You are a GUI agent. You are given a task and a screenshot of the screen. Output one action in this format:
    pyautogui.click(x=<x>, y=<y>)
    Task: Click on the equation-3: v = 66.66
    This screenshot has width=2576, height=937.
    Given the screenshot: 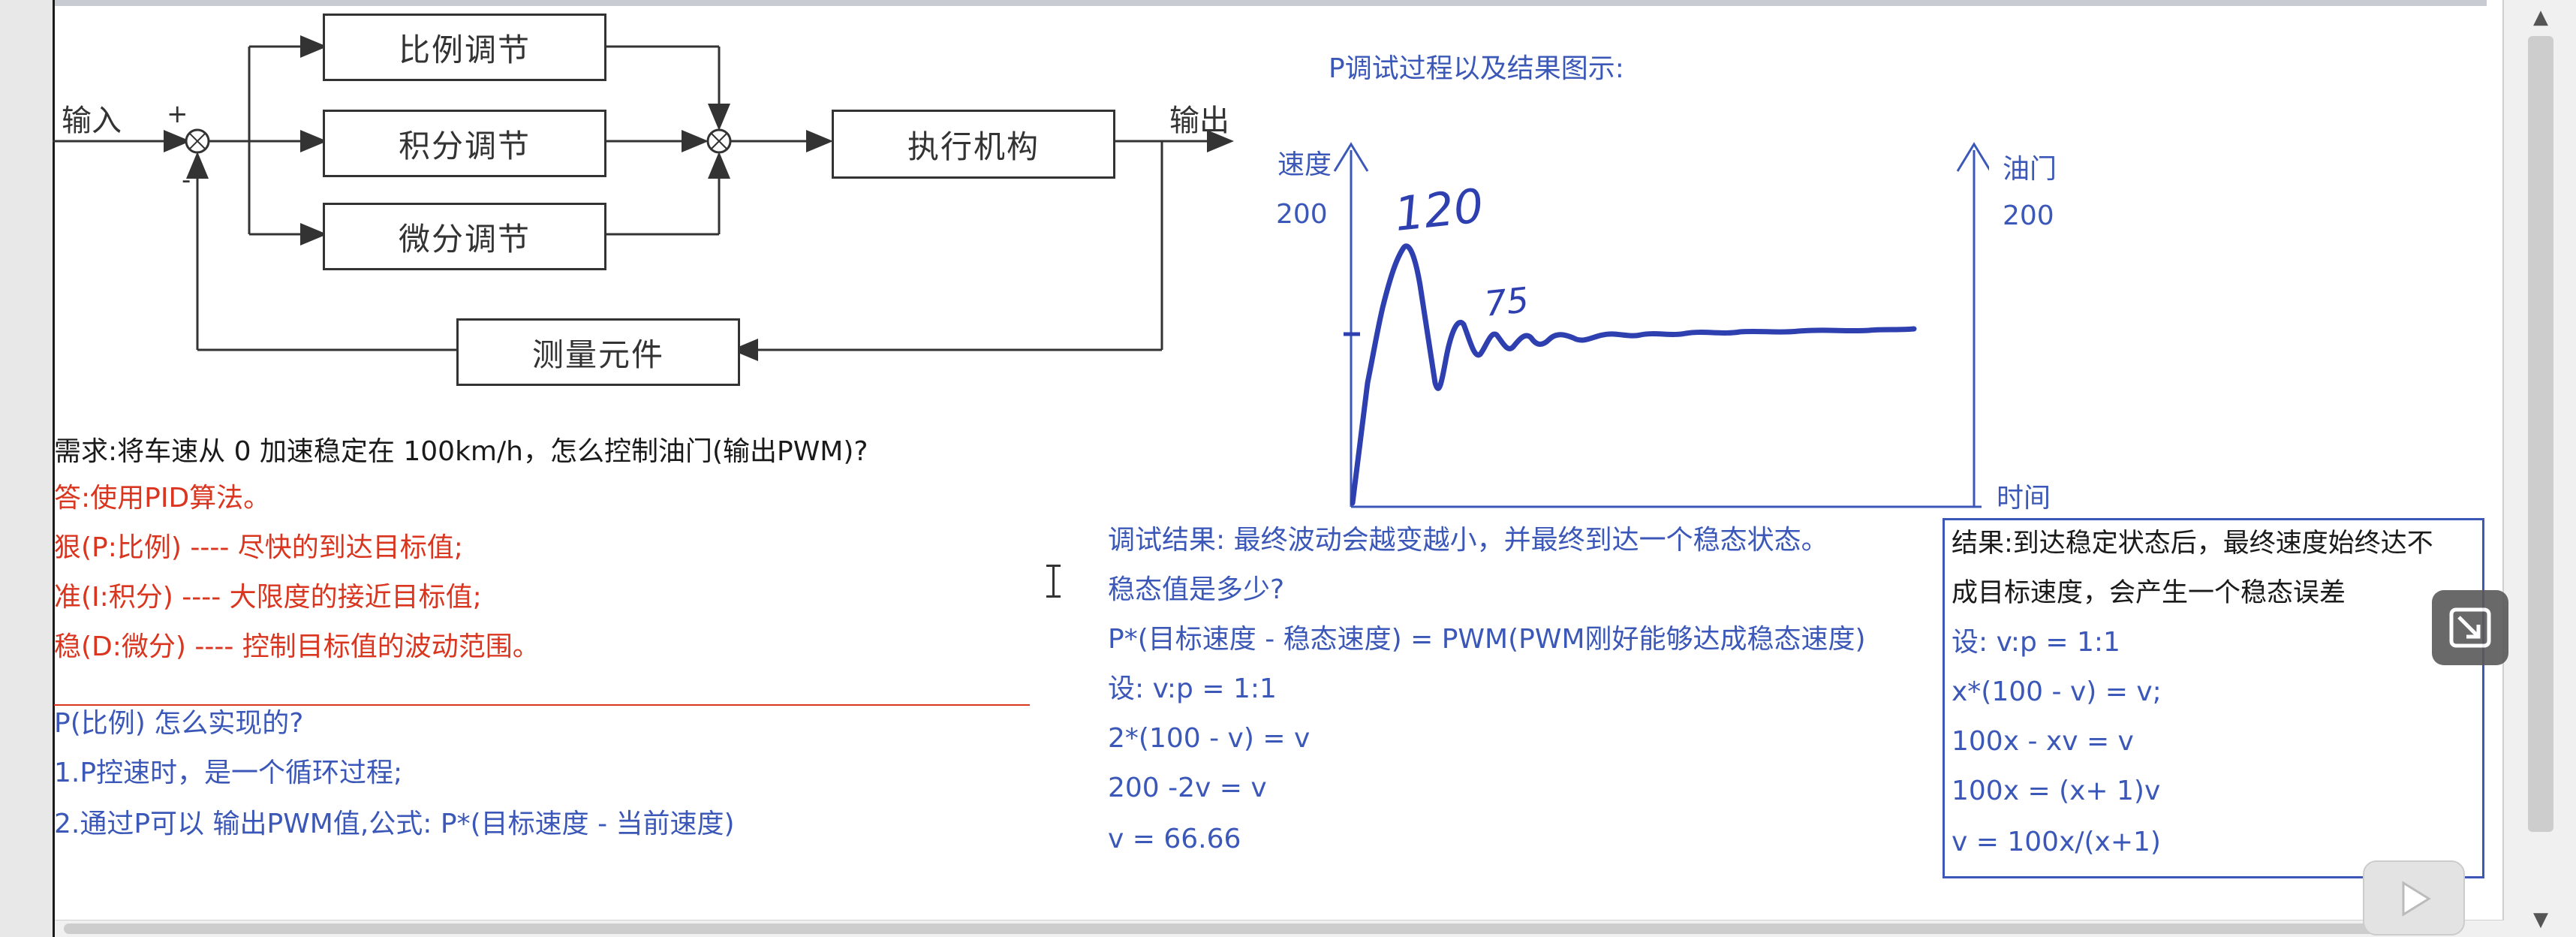 What is the action you would take?
    pyautogui.click(x=1174, y=839)
    